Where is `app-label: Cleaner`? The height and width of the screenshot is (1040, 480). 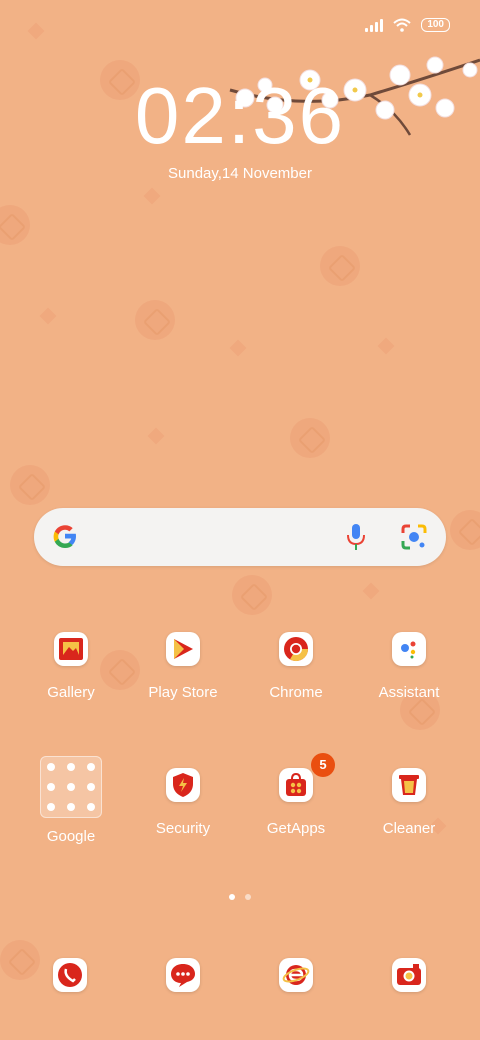
app-label: Cleaner is located at coordinates (409, 828).